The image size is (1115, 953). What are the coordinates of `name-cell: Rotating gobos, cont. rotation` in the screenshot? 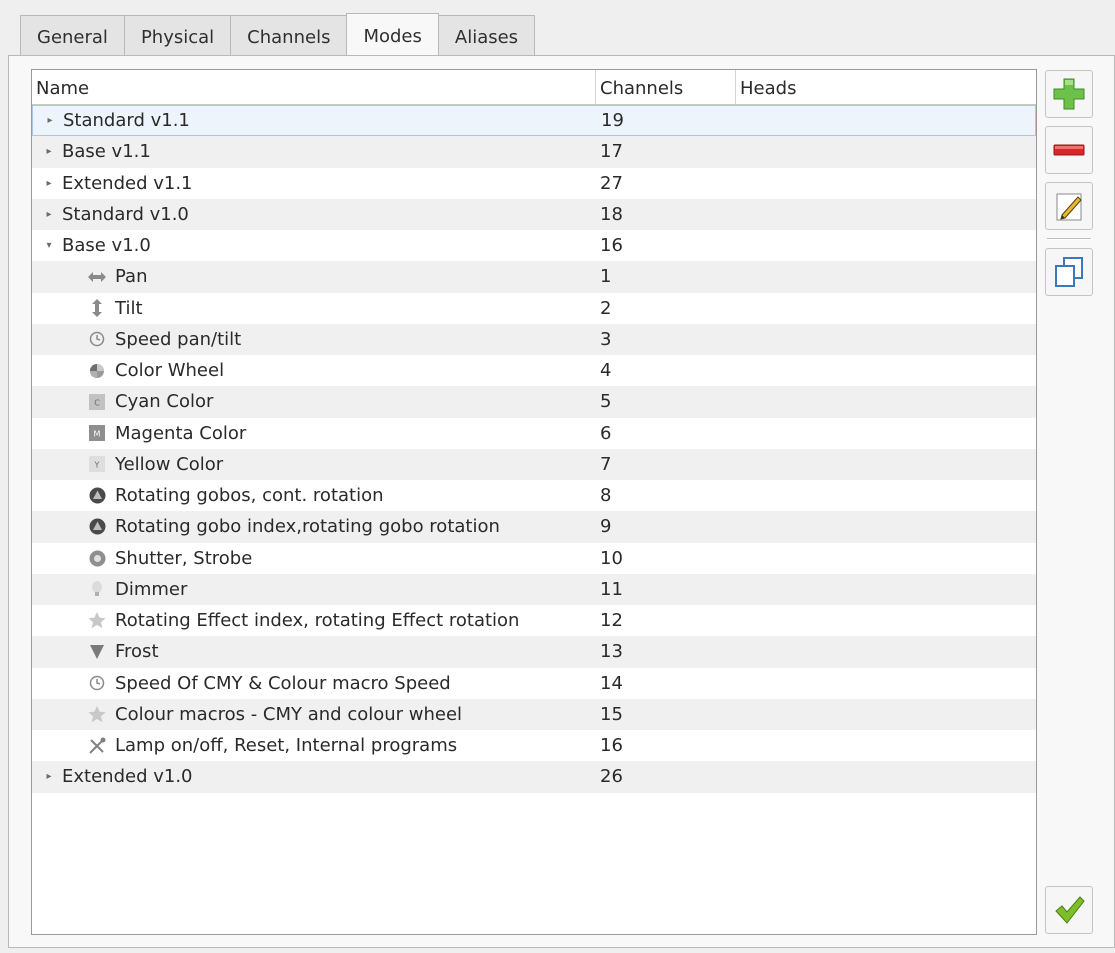 It's located at (314, 495).